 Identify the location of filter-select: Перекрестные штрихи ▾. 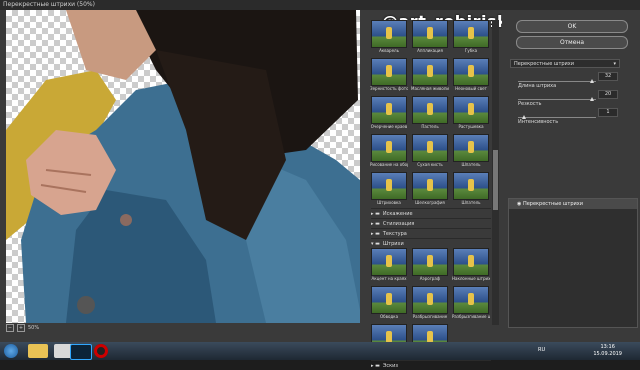
(565, 63).